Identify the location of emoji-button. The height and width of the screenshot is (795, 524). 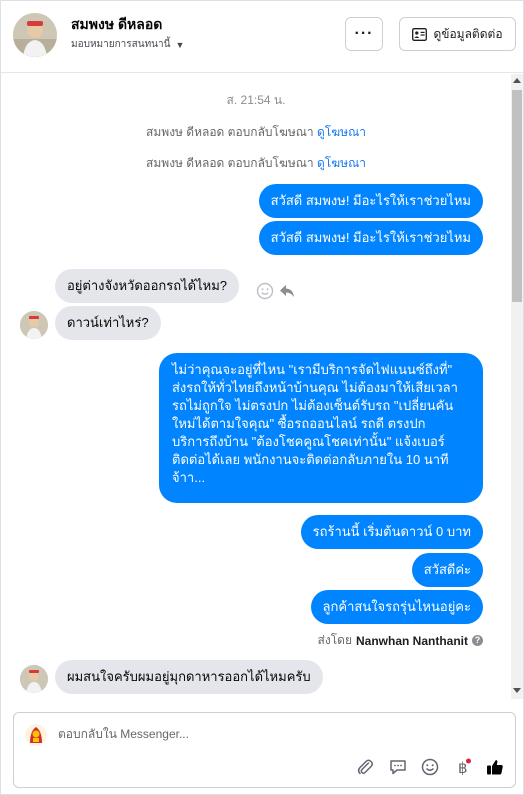
(430, 767).